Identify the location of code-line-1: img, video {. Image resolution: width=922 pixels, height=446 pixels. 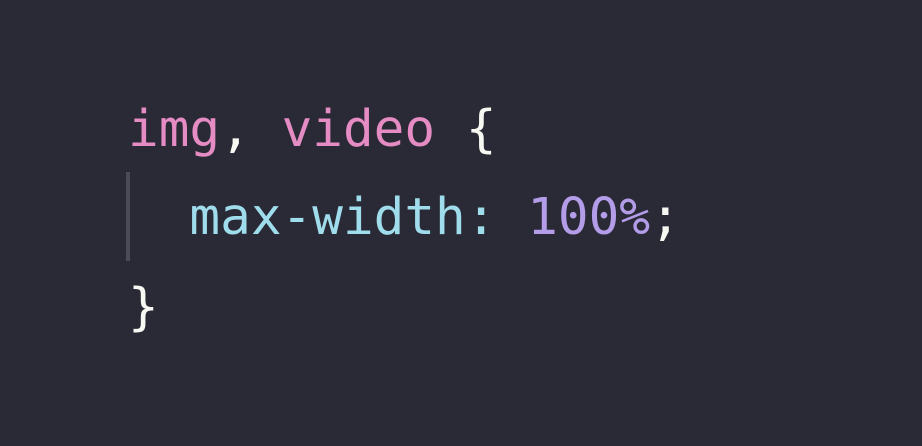
(312, 130).